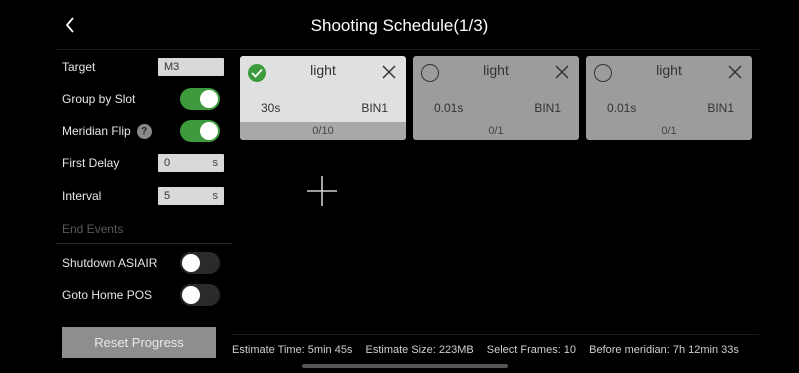 This screenshot has width=799, height=373. I want to click on goto-home-toggle, so click(200, 295).